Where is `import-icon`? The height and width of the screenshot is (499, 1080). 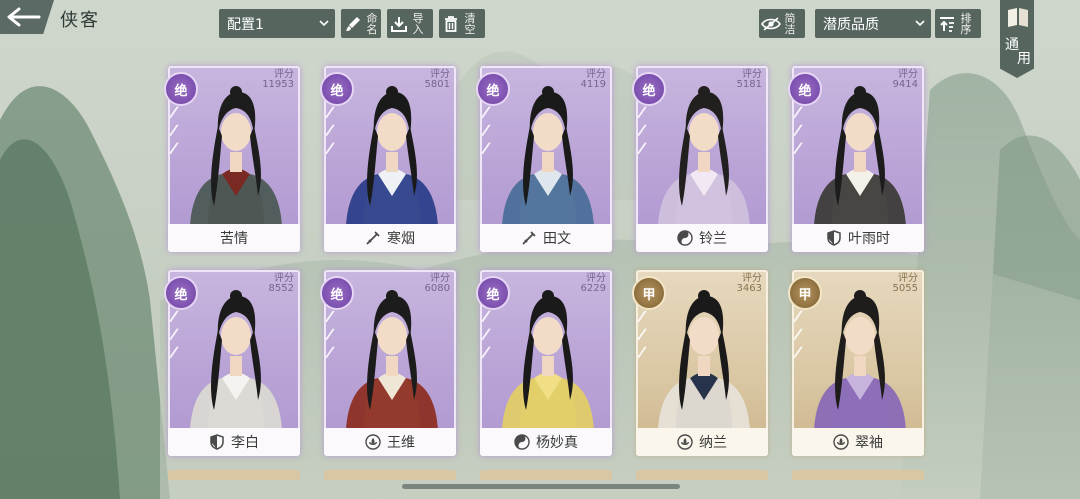 import-icon is located at coordinates (399, 24).